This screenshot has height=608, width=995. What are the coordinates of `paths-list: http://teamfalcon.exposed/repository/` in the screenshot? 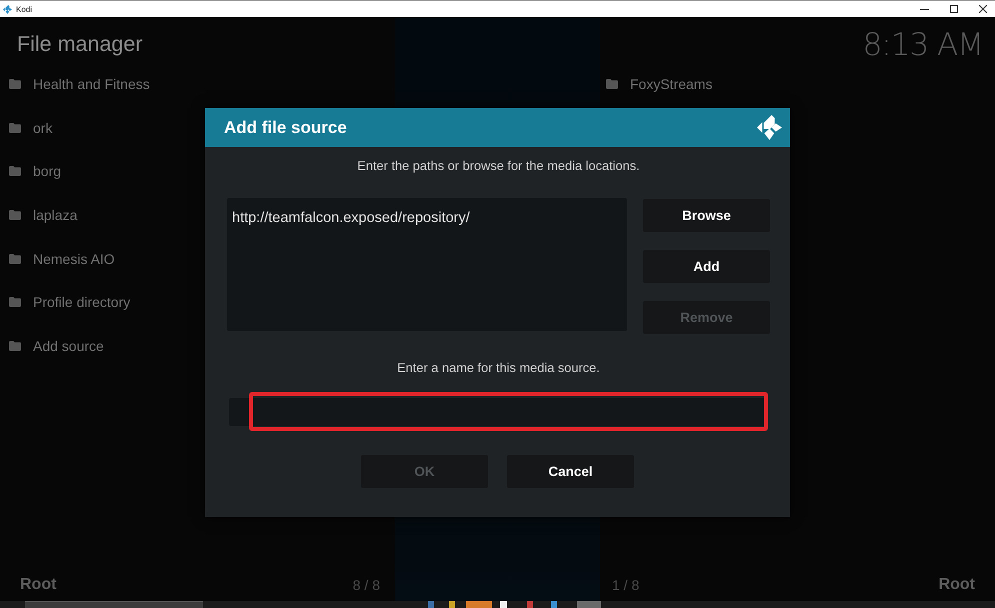 It's located at (427, 264).